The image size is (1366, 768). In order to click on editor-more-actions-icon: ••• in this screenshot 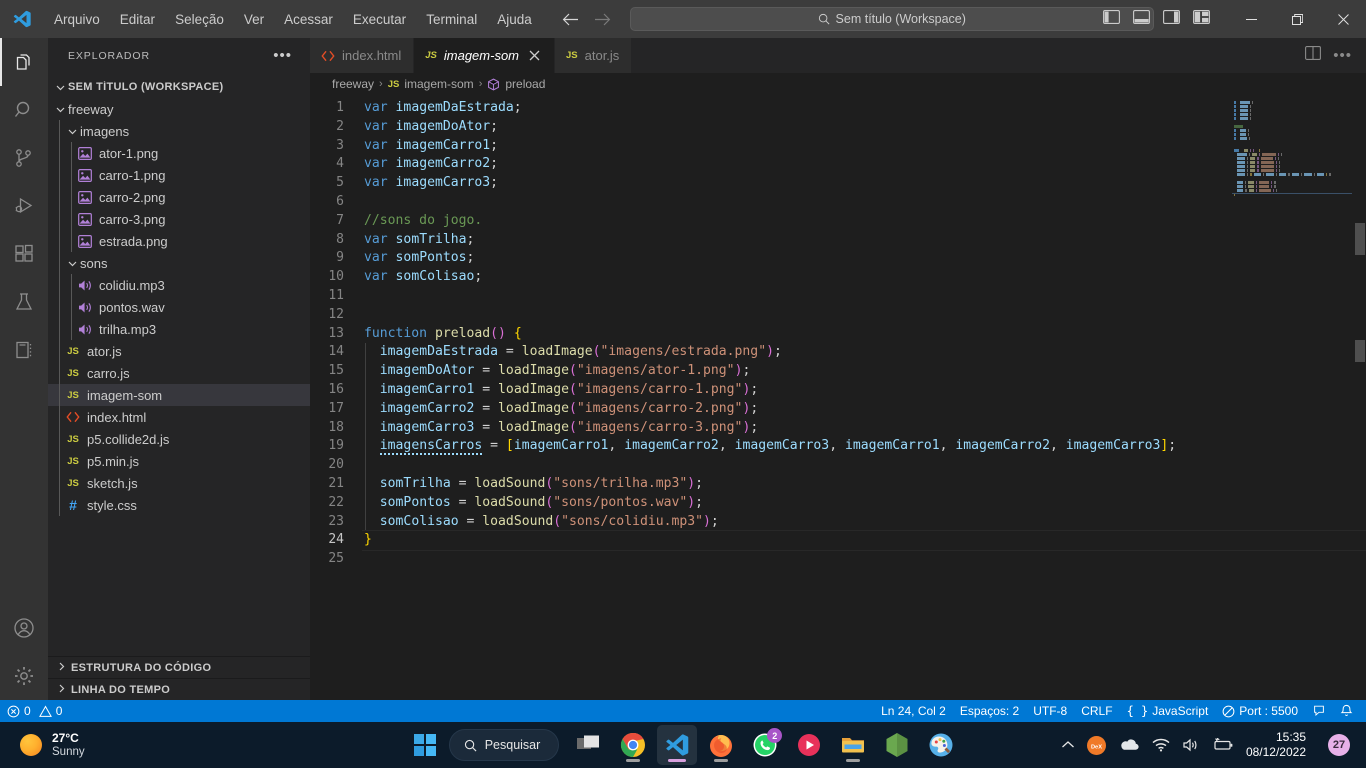, I will do `click(1342, 55)`.